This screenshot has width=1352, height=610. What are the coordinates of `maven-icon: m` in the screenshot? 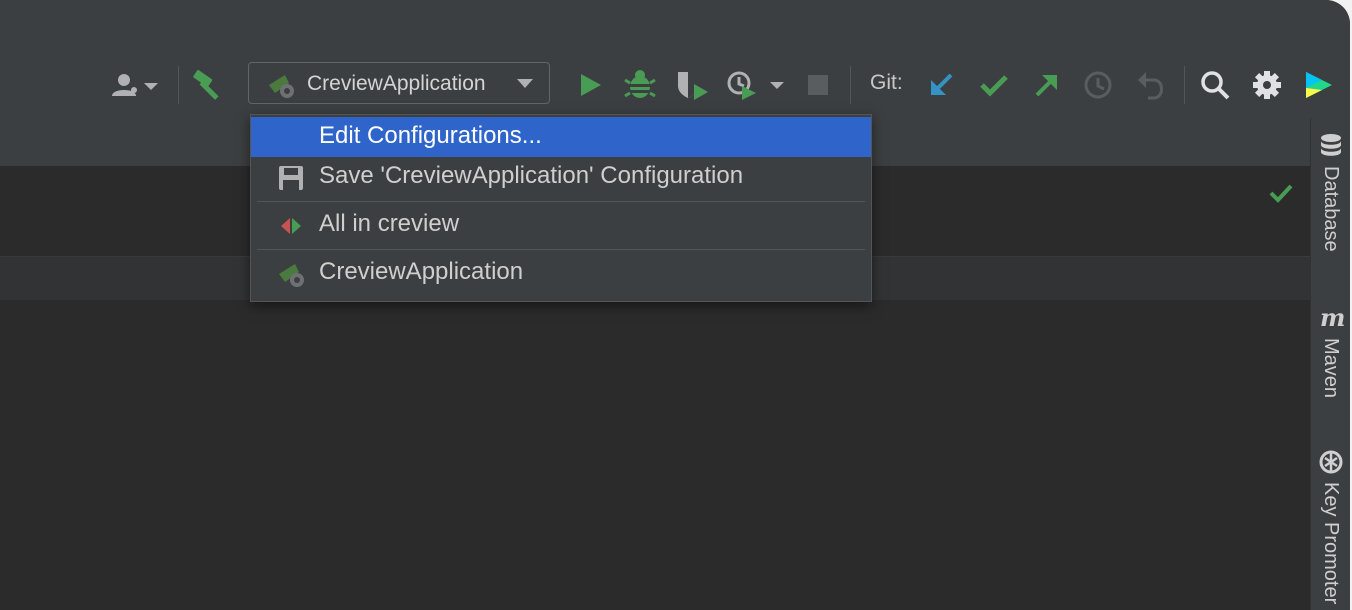 It's located at (1332, 318).